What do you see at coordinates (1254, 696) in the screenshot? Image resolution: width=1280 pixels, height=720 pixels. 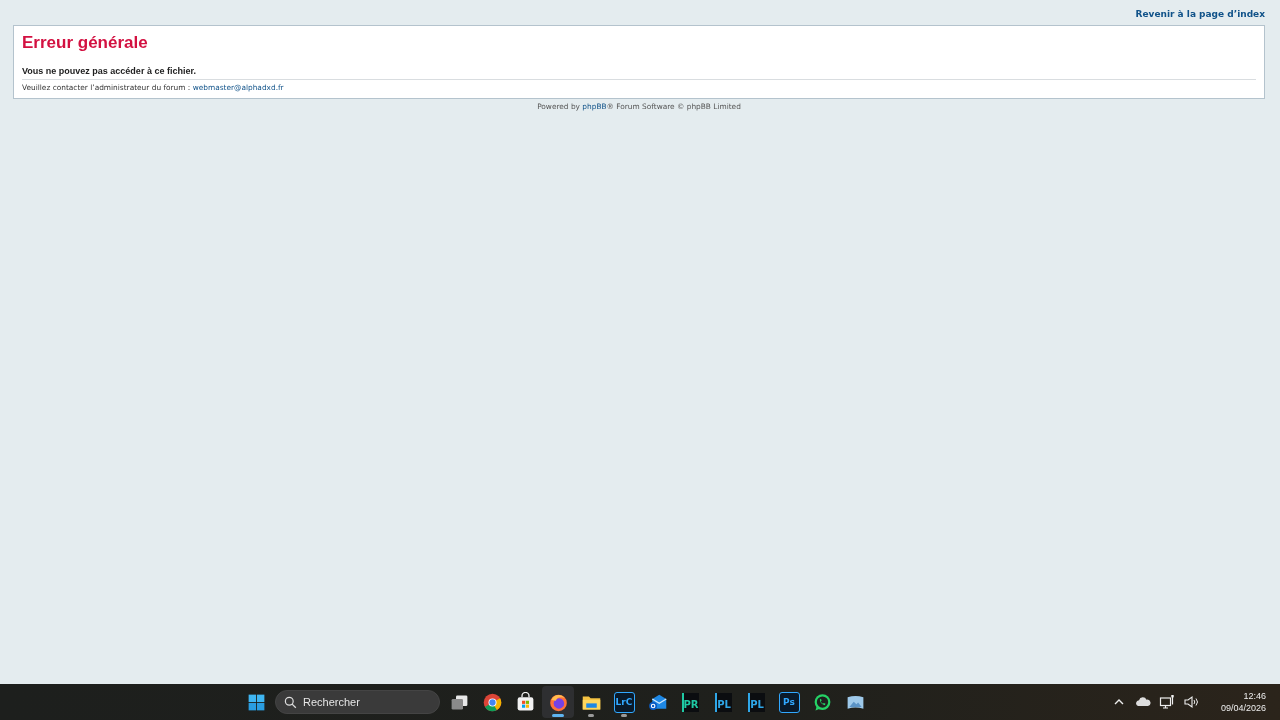 I see `clock-time: 12:46` at bounding box center [1254, 696].